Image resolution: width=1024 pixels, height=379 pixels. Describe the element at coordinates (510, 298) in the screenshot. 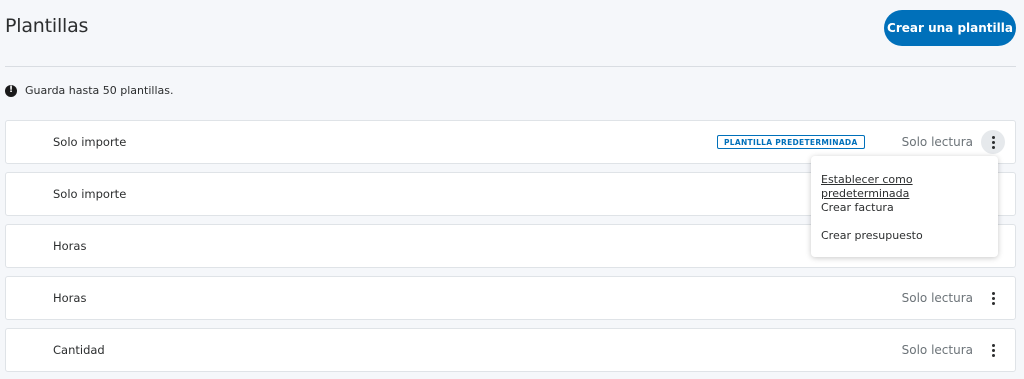

I see `template-row: Horas Solo lectura` at that location.